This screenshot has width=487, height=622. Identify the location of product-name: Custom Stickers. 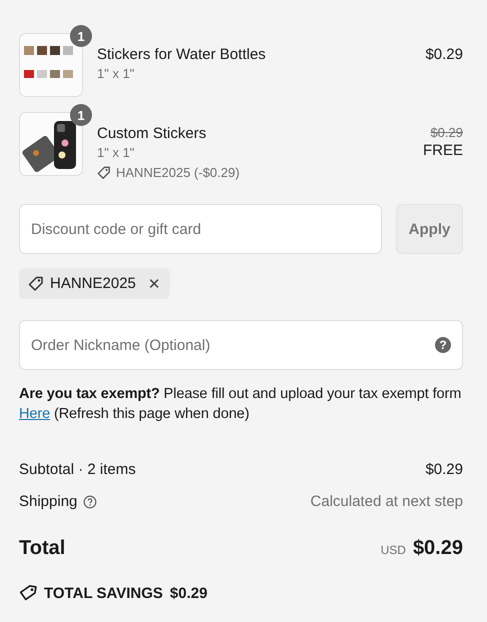
(152, 133).